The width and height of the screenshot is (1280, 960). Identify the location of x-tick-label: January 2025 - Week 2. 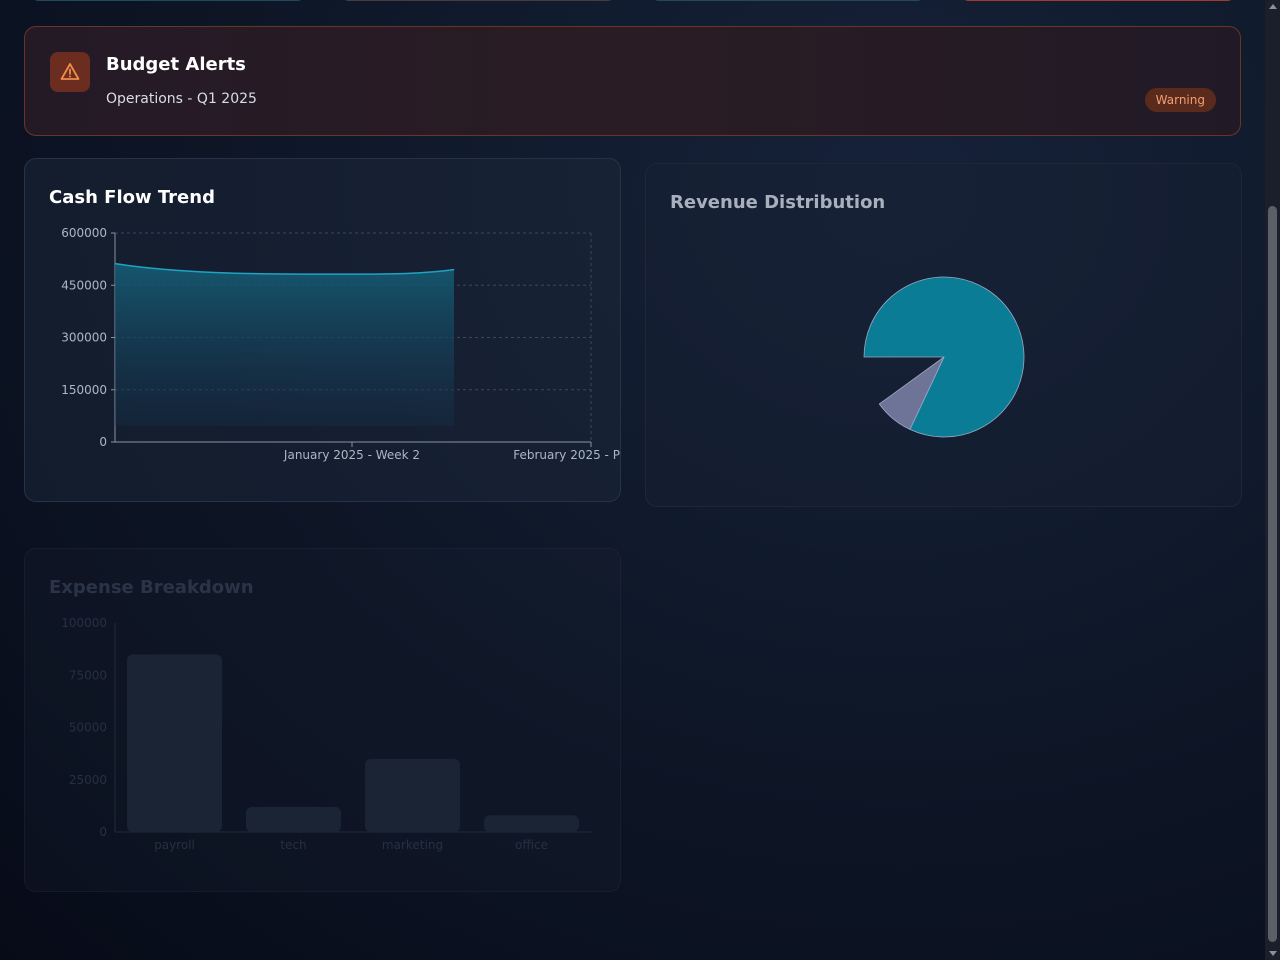
(351, 455).